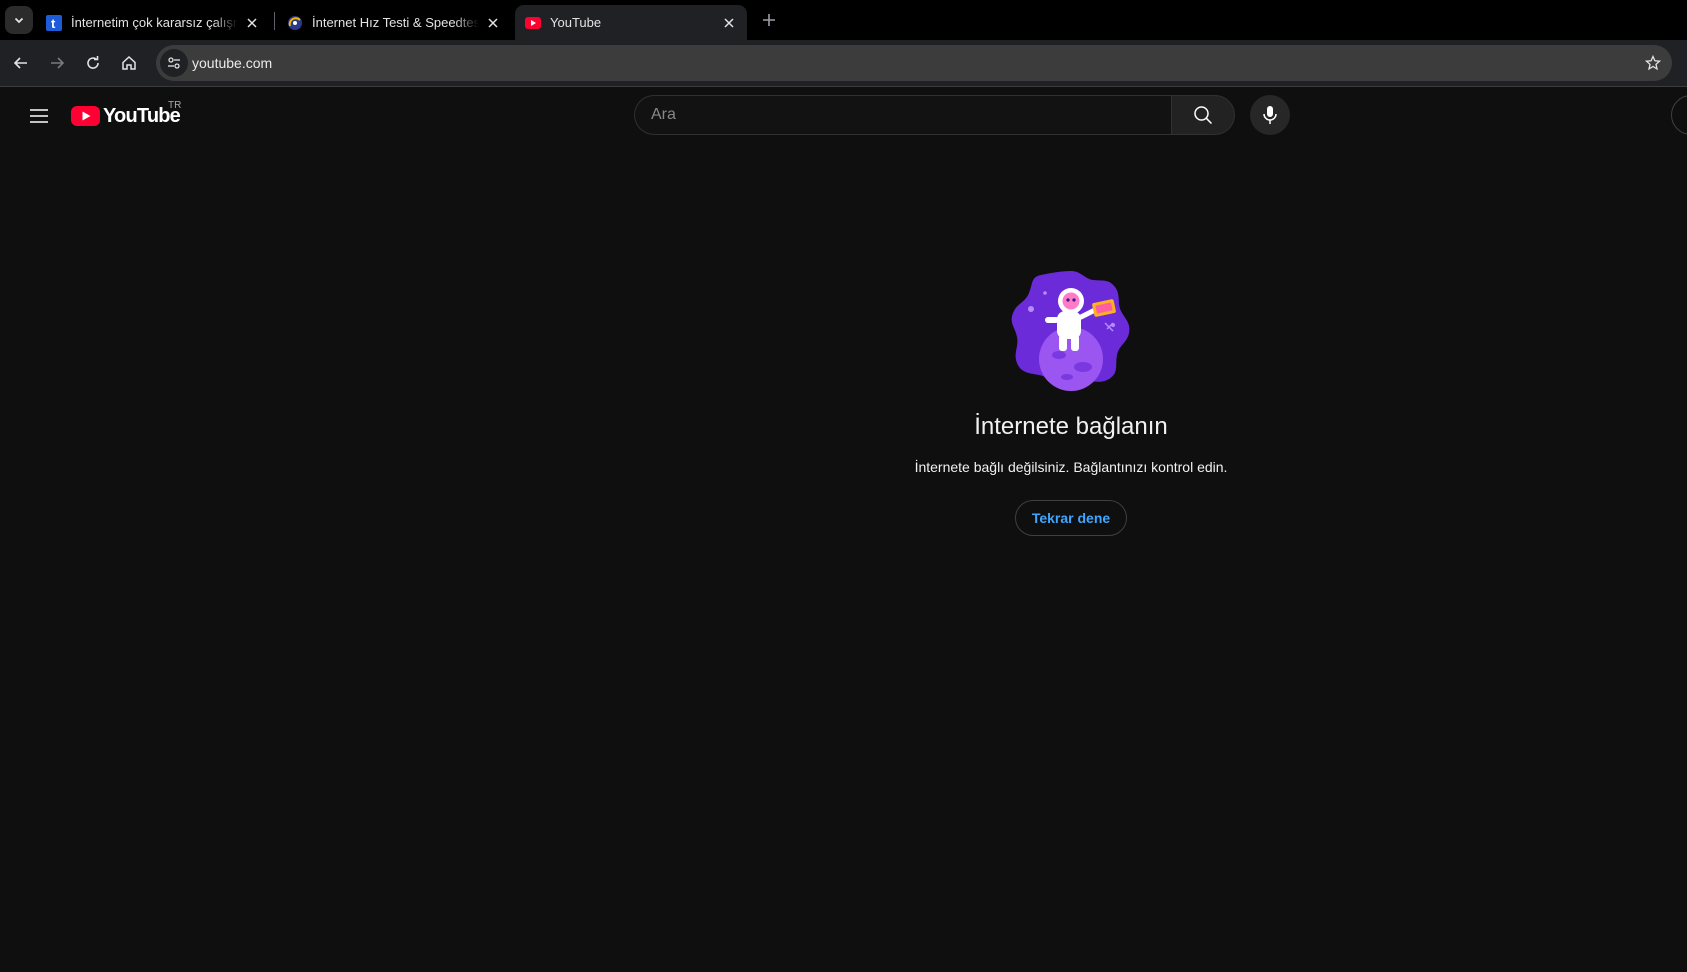  I want to click on browser-toolbar: youtube.com, so click(843, 63).